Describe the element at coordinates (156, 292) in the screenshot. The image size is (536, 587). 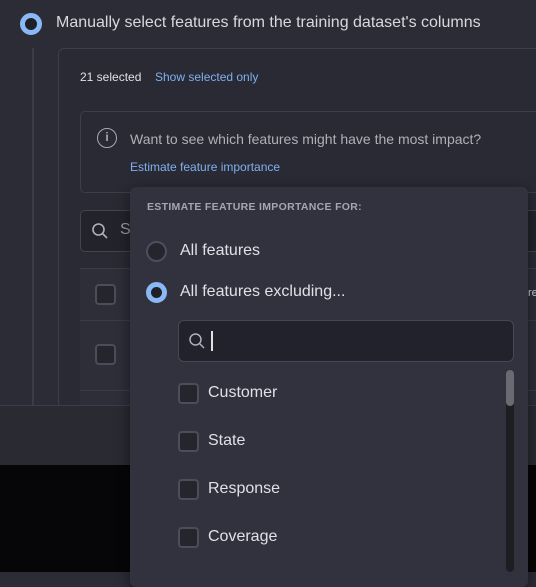
I see `all-features-excluding-radio` at that location.